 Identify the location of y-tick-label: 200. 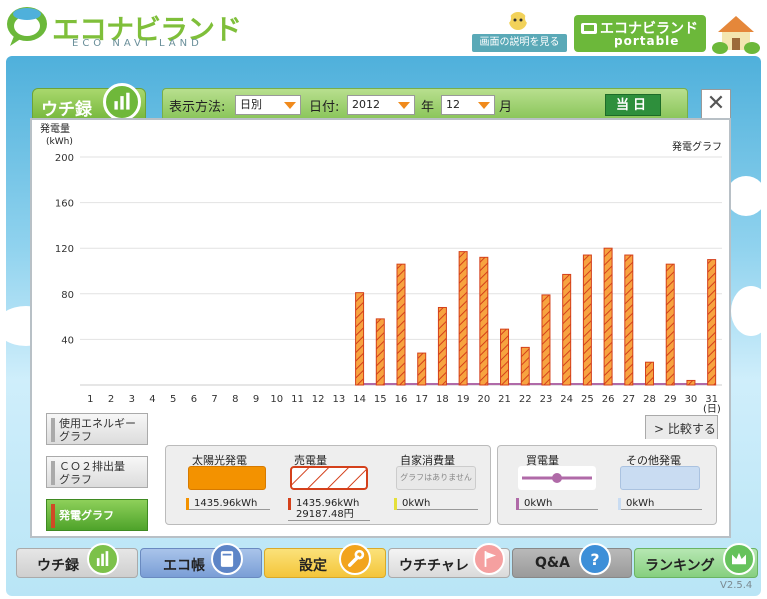
(64, 158).